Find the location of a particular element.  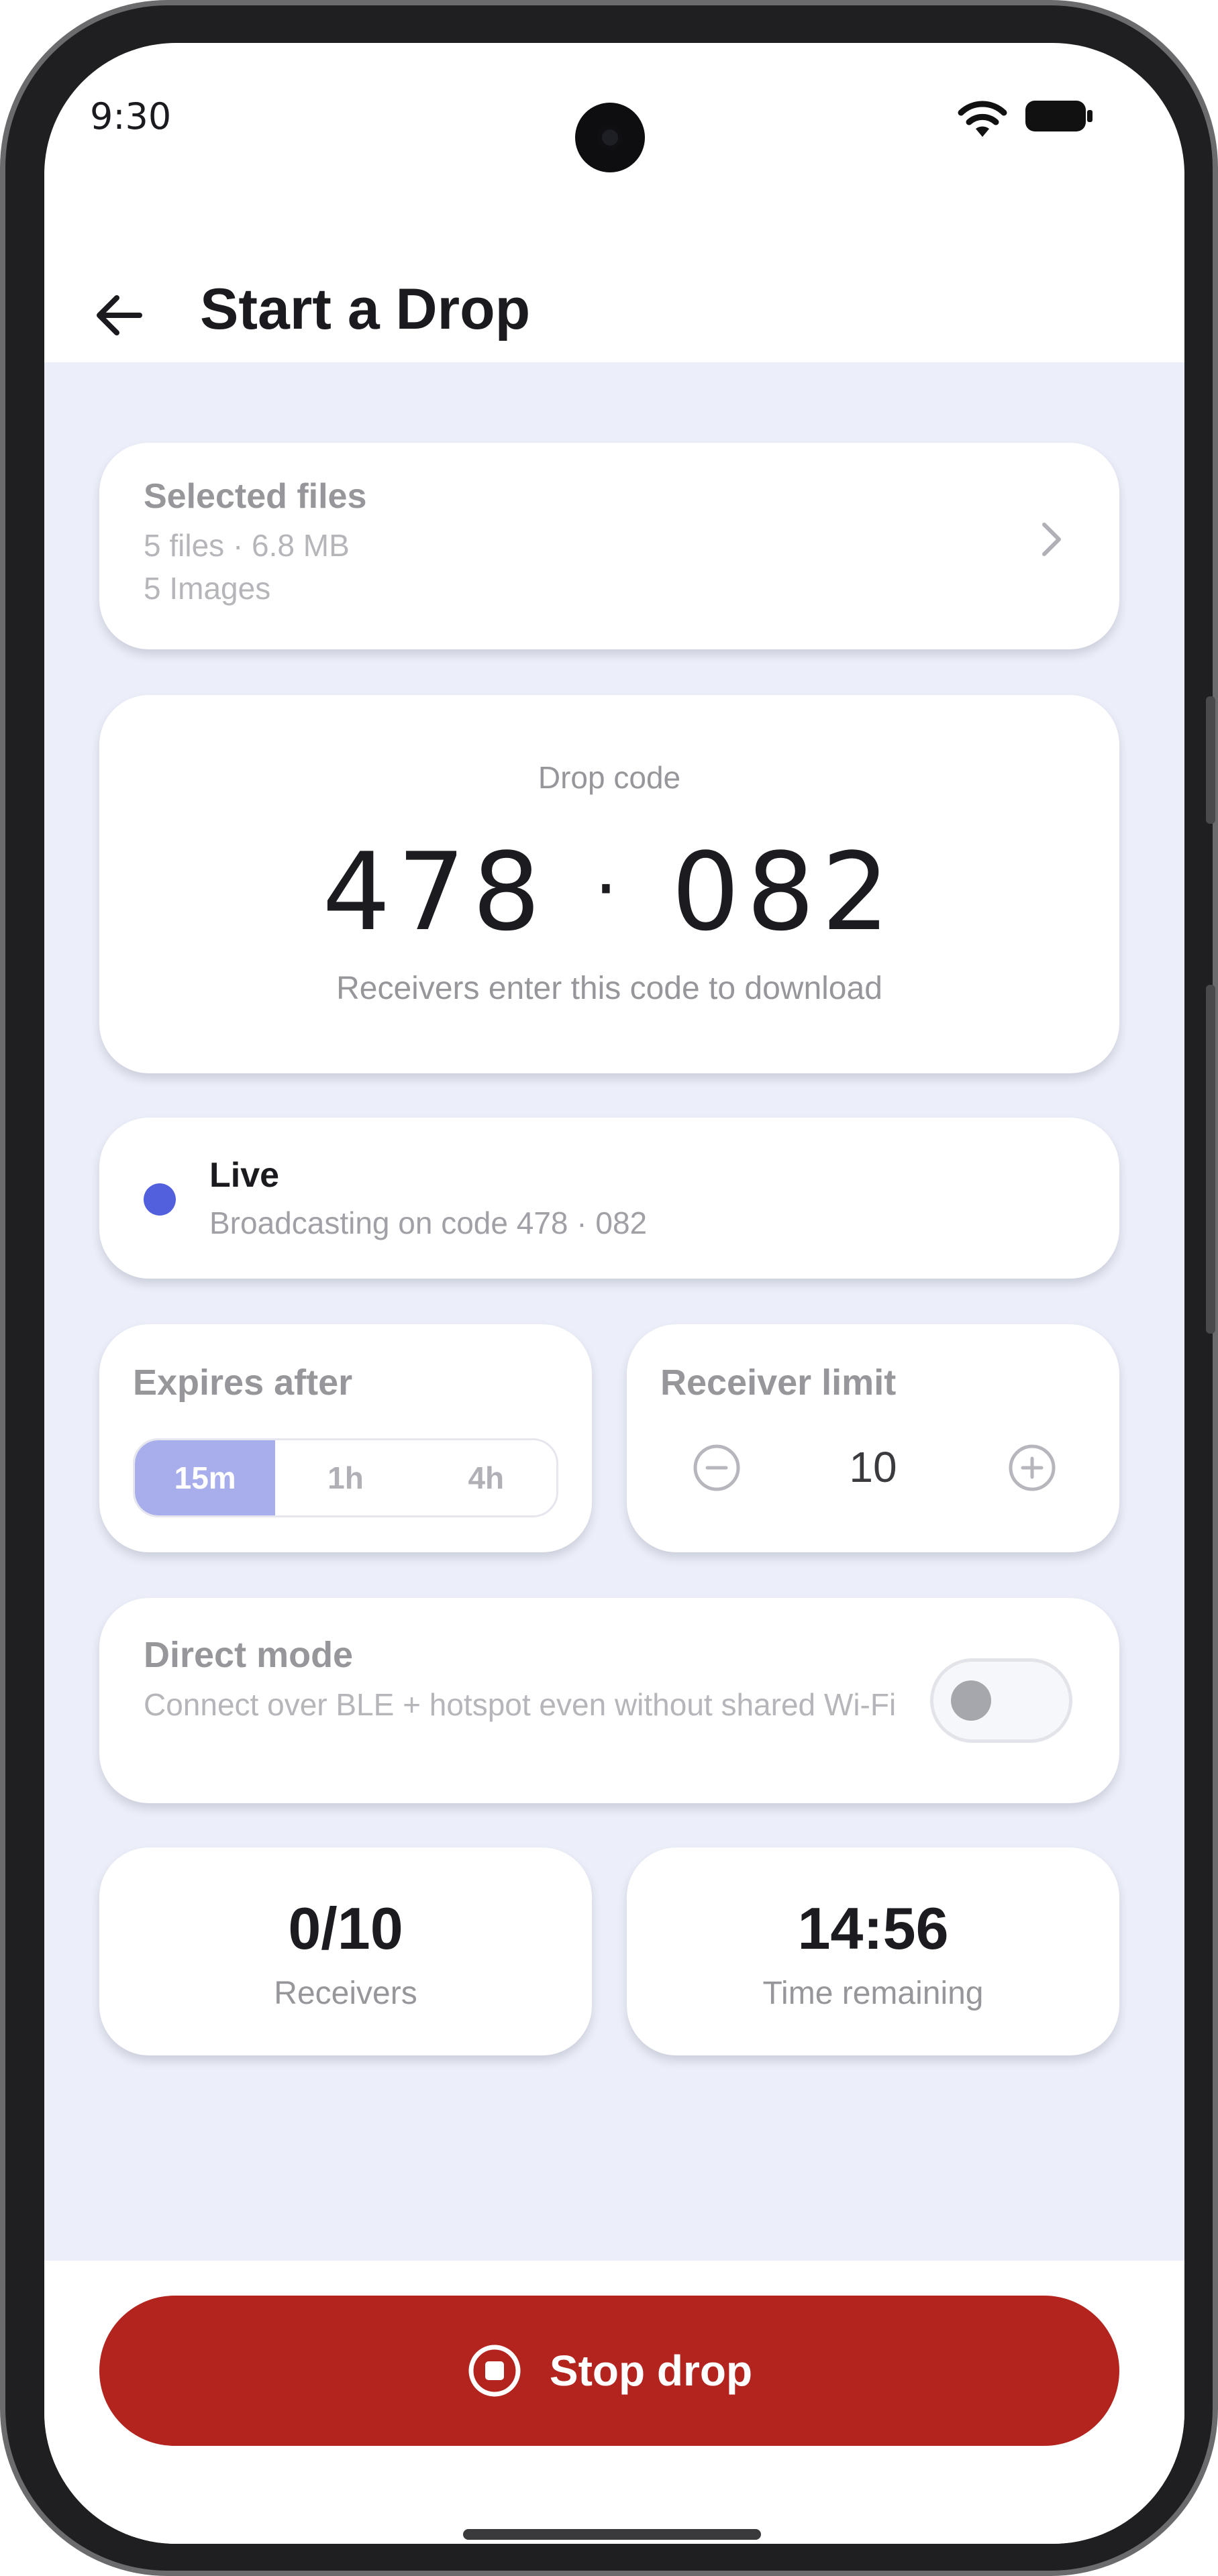

live-title: Live is located at coordinates (245, 1175).